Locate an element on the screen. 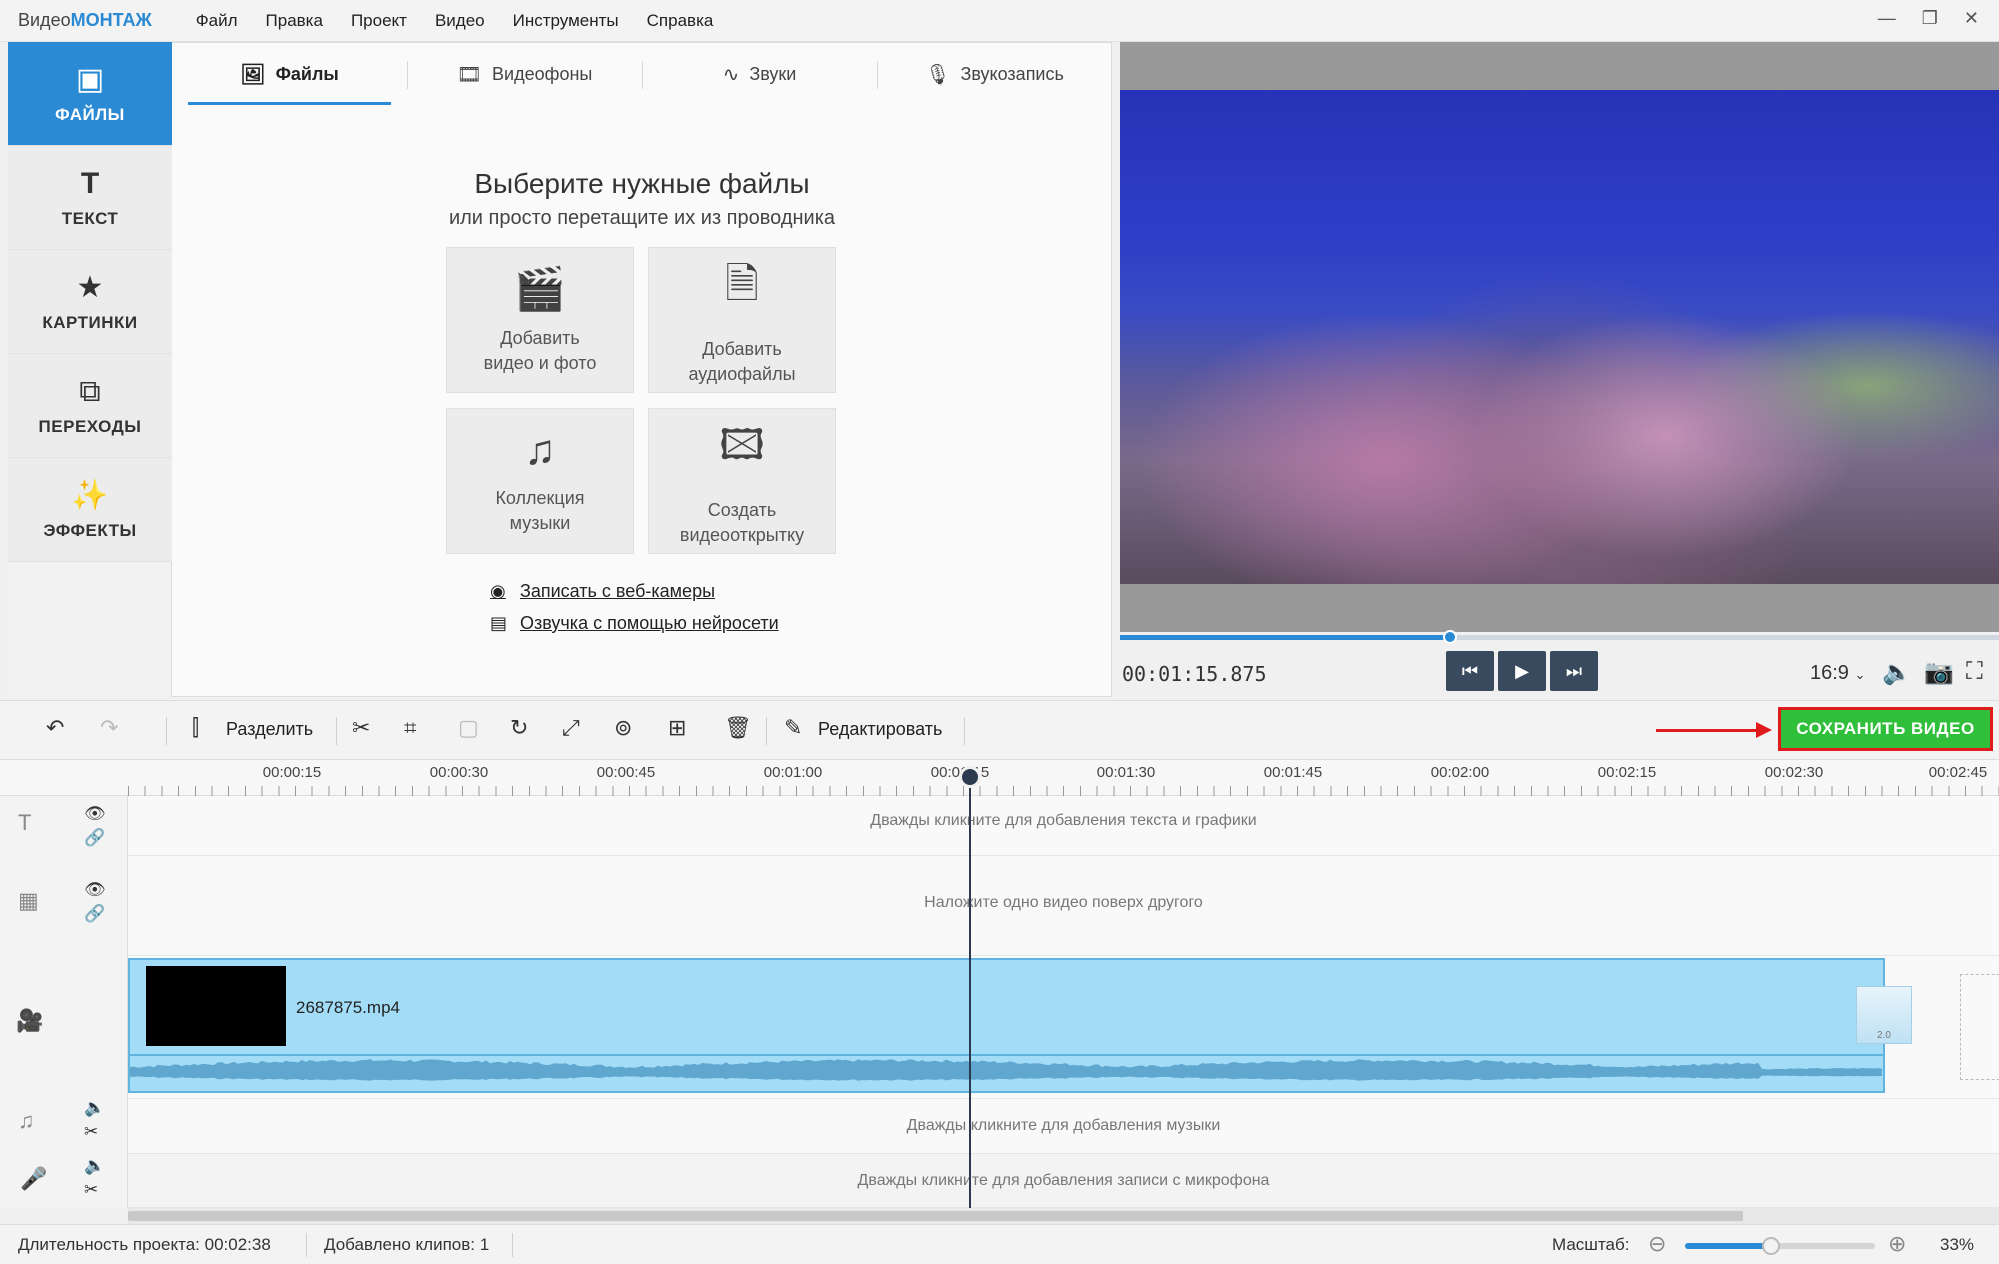 The image size is (1999, 1264). sidebar-item-text: T ТЕКСТ is located at coordinates (90, 198).